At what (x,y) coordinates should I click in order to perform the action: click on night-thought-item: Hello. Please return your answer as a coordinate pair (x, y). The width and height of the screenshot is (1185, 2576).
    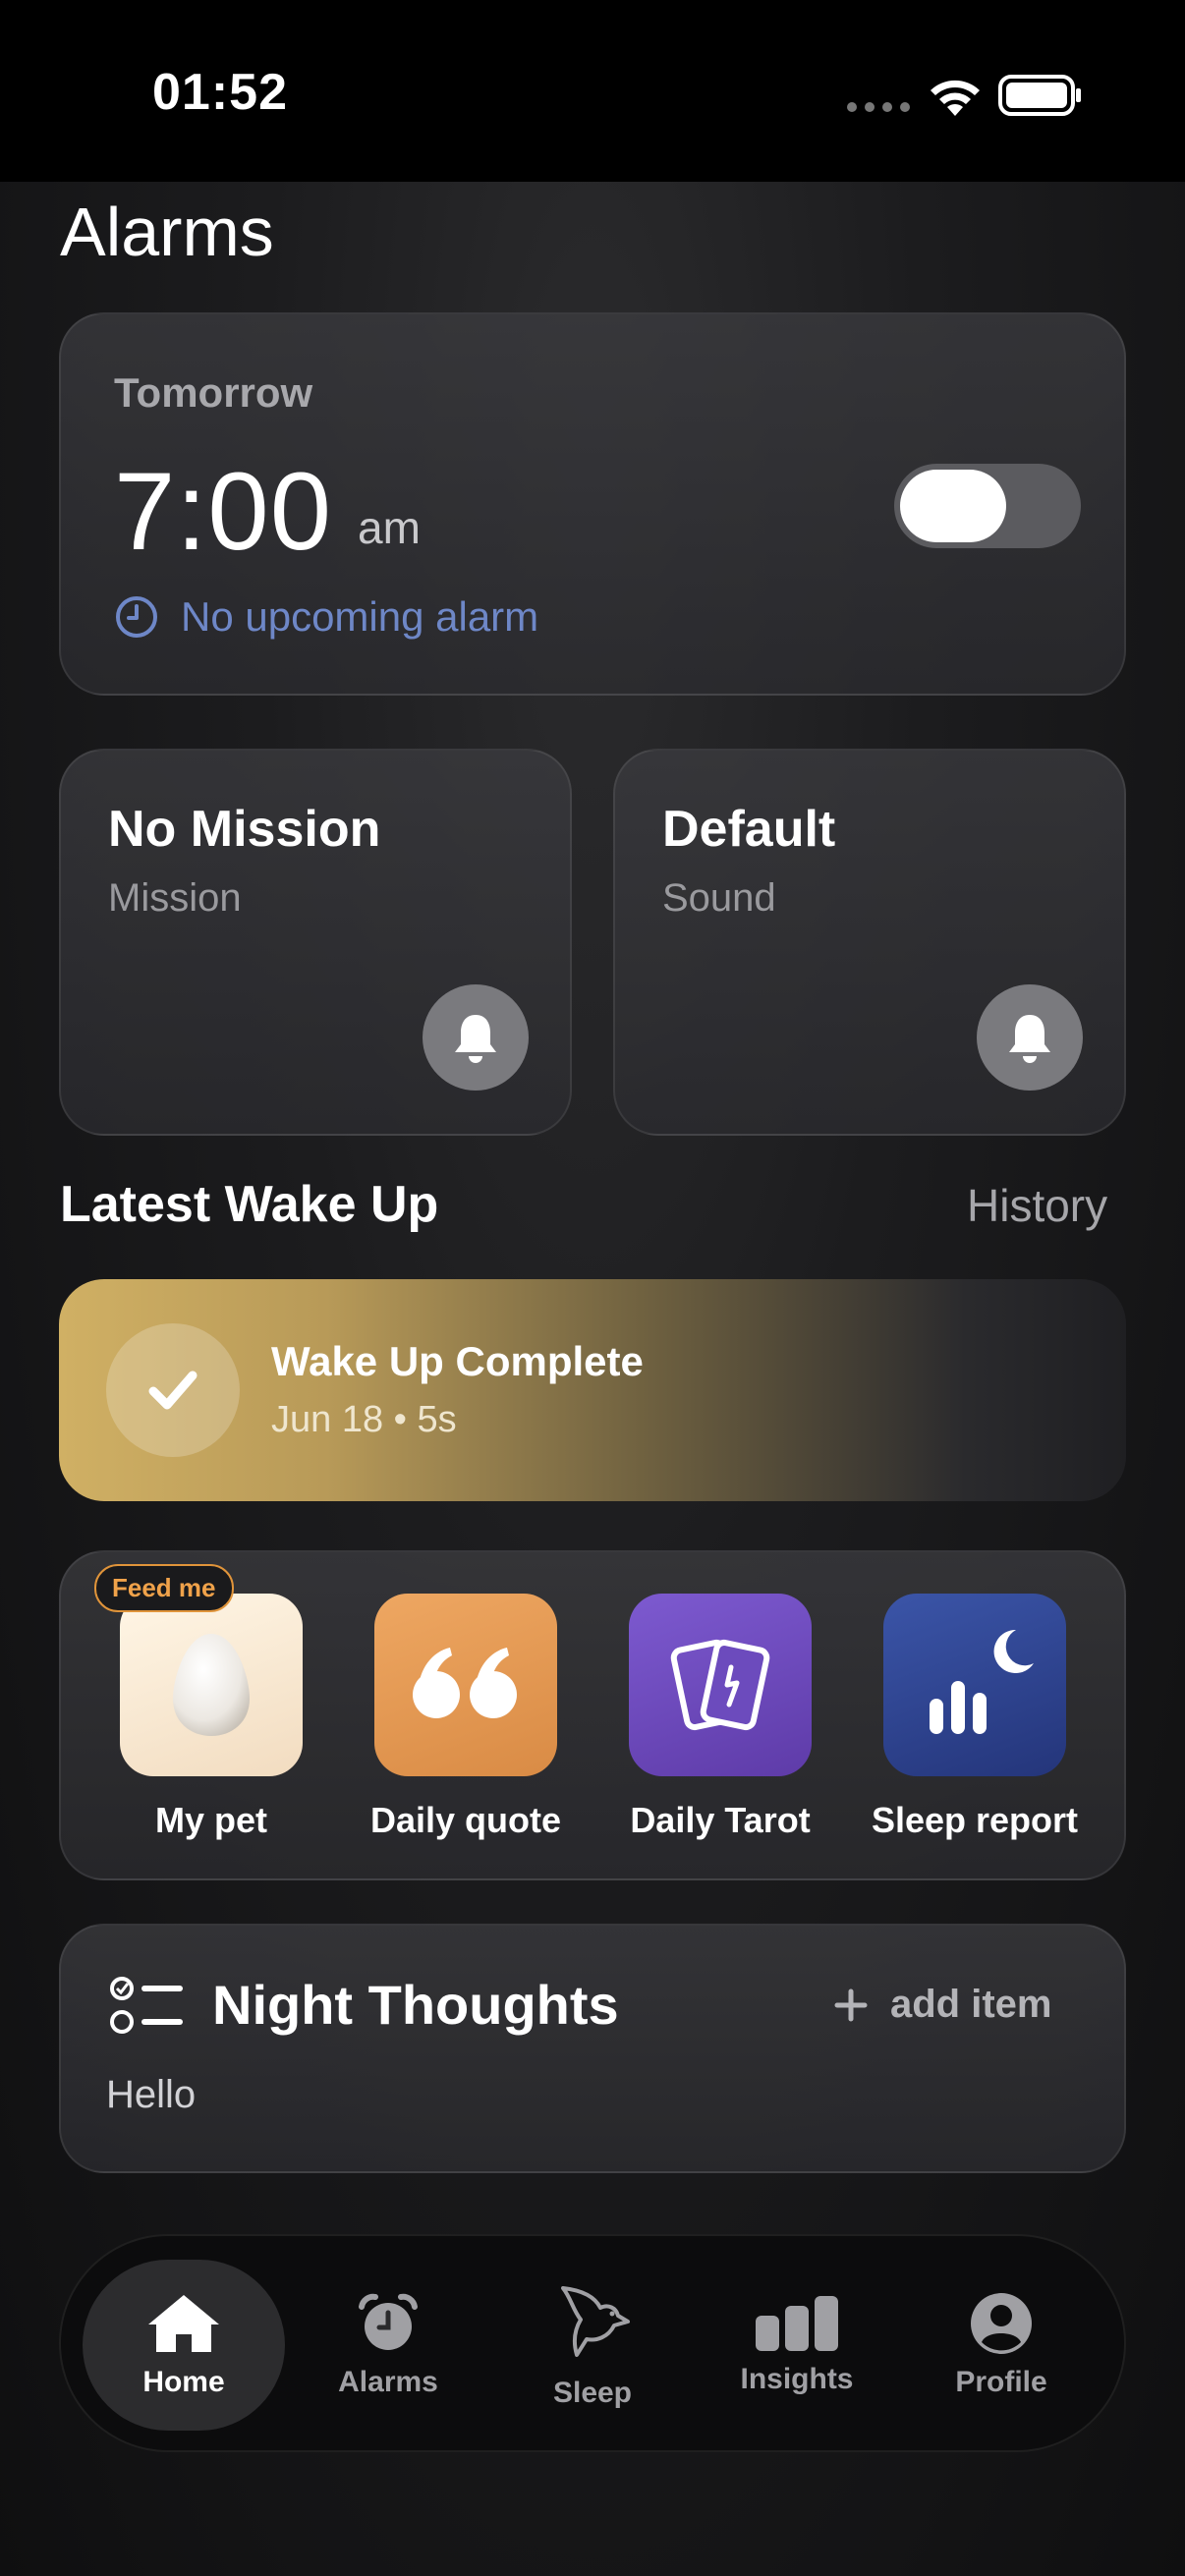
    Looking at the image, I should click on (151, 2095).